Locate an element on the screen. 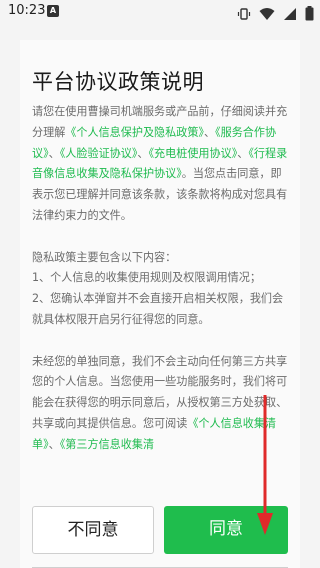 Image resolution: width=320 pixels, height=568 pixels. third-party-info-list-link: 《第三方信息收集清 is located at coordinates (107, 444).